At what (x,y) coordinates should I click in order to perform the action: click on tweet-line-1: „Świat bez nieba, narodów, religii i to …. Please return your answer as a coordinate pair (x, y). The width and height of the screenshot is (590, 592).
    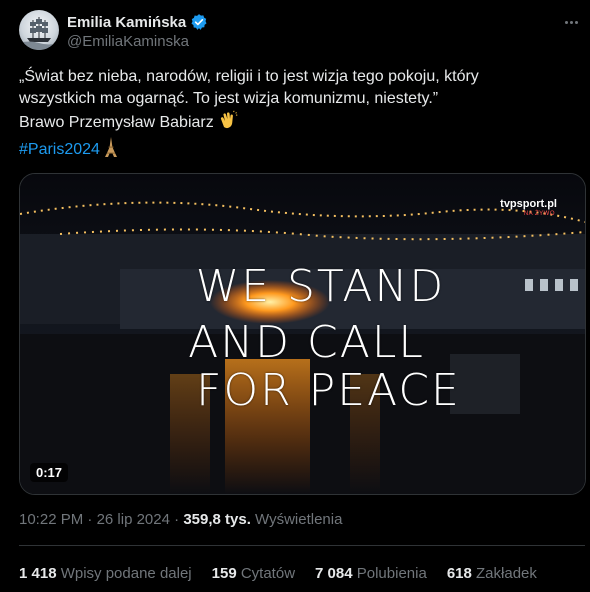
    Looking at the image, I should click on (249, 76).